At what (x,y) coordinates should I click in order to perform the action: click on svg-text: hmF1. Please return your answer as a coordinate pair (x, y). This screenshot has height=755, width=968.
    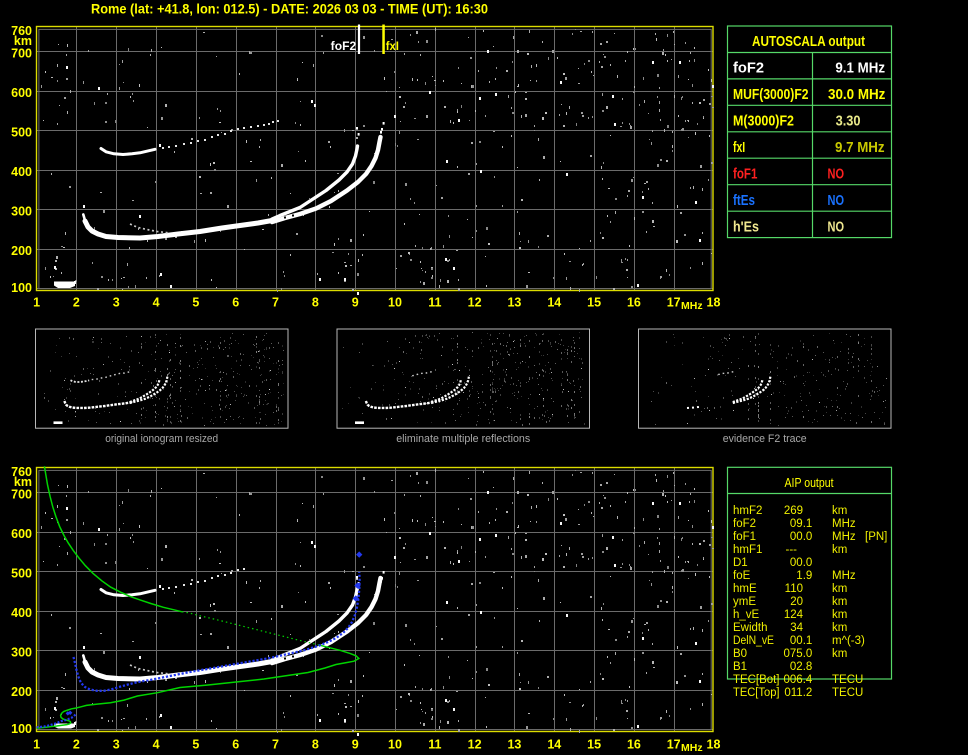
    Looking at the image, I should click on (747, 550).